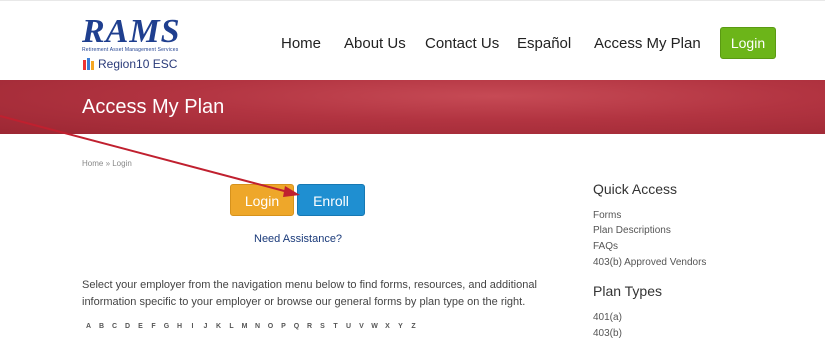  I want to click on alpha-letter: K, so click(218, 326).